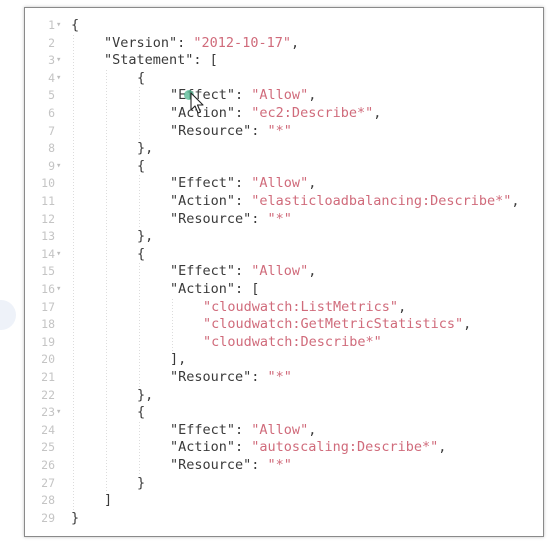  I want to click on code-line: 23 ▾ {, so click(284, 412).